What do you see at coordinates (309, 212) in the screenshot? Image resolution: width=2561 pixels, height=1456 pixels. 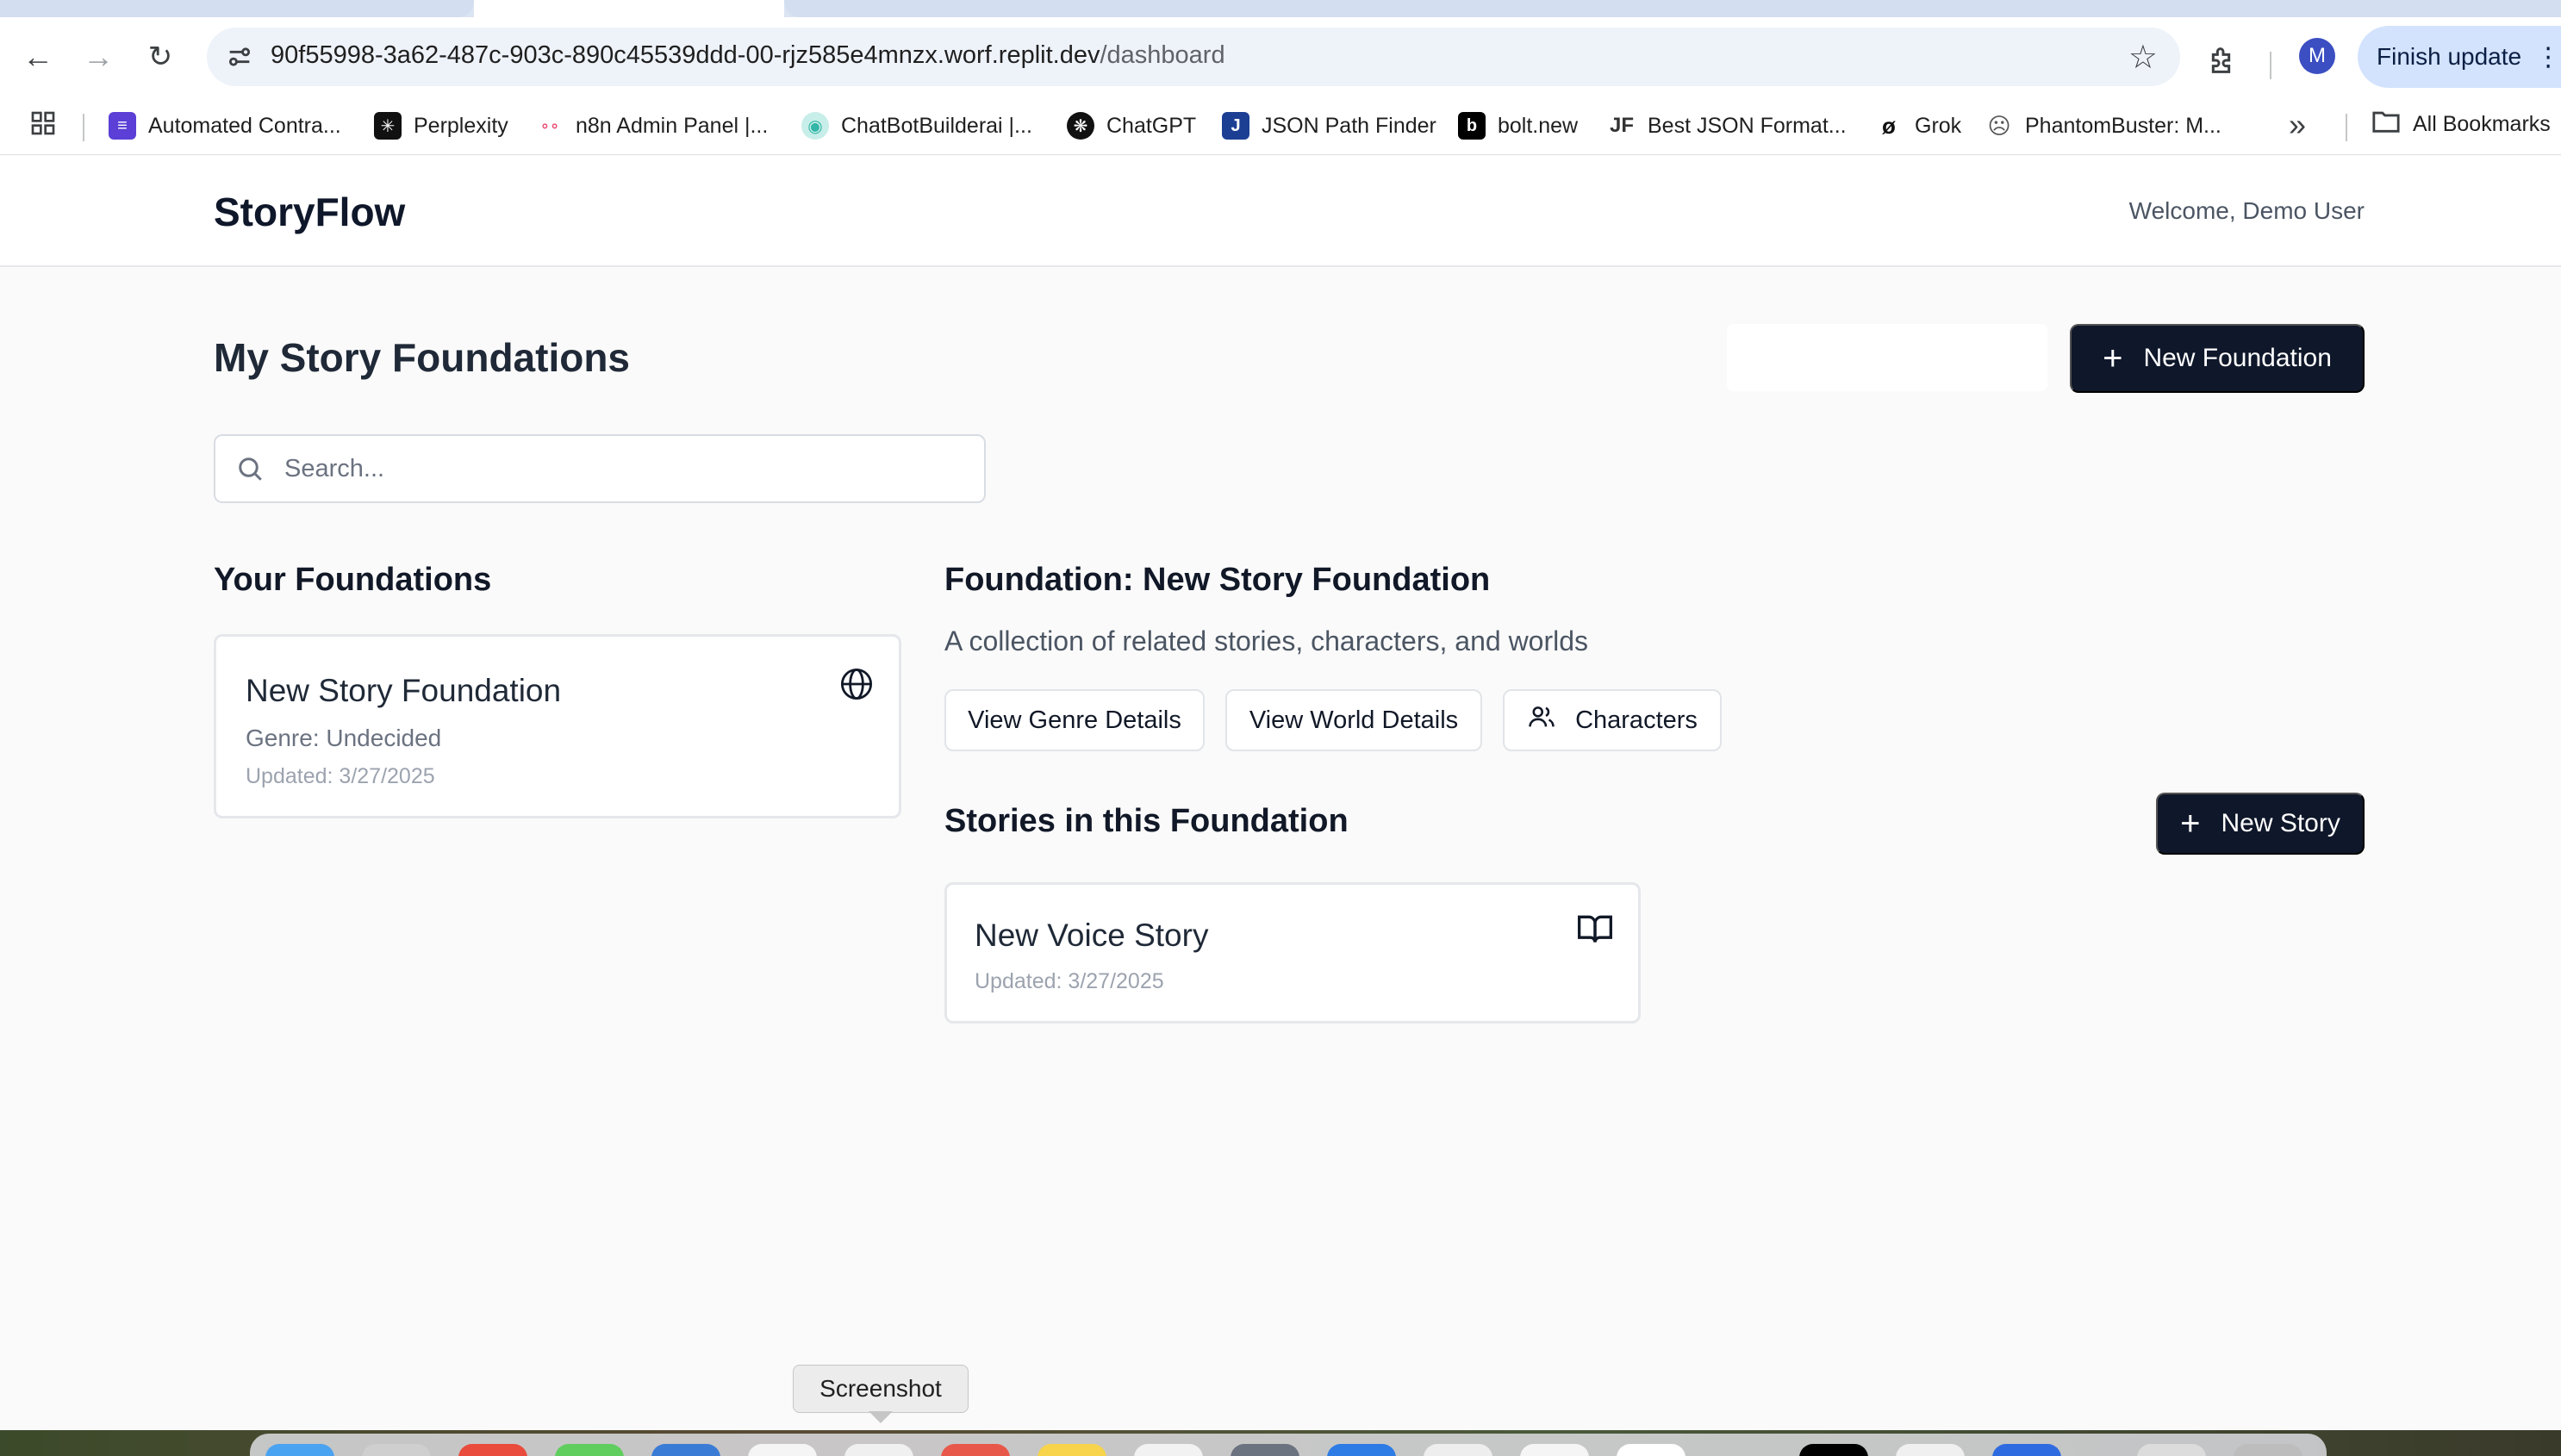 I see `brand-logo: StoryFlow` at bounding box center [309, 212].